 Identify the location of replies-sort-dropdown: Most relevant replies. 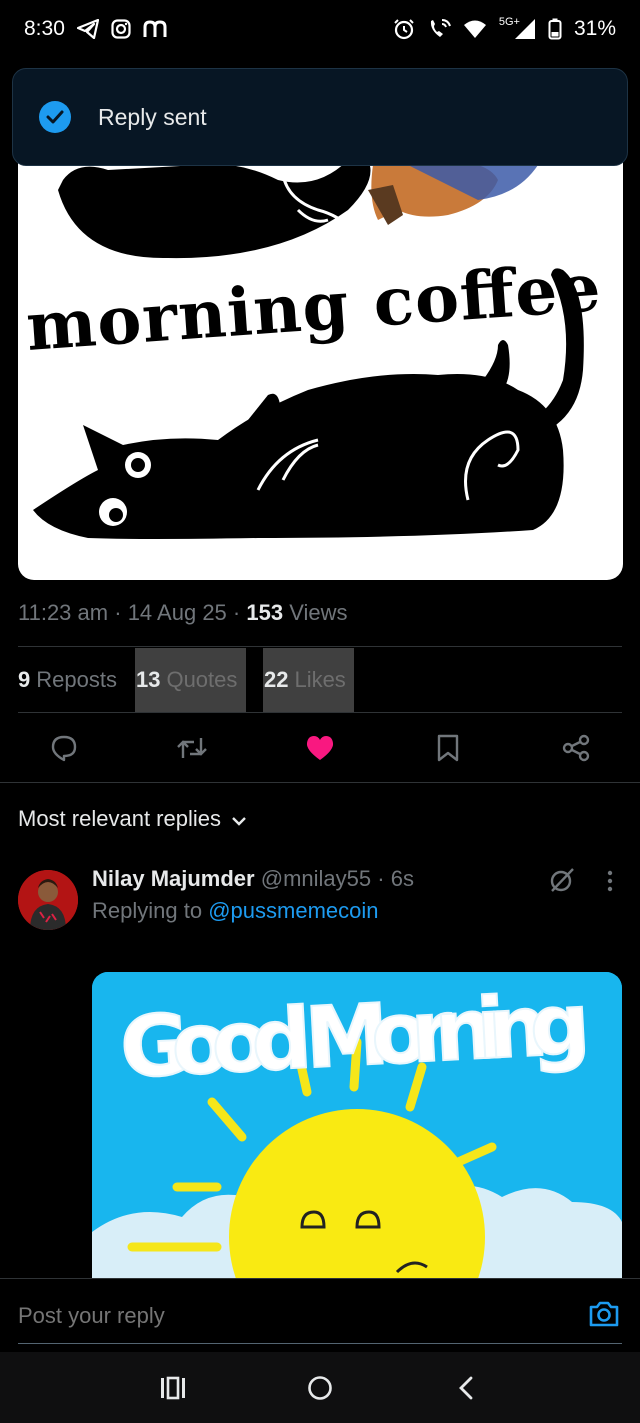
(132, 819).